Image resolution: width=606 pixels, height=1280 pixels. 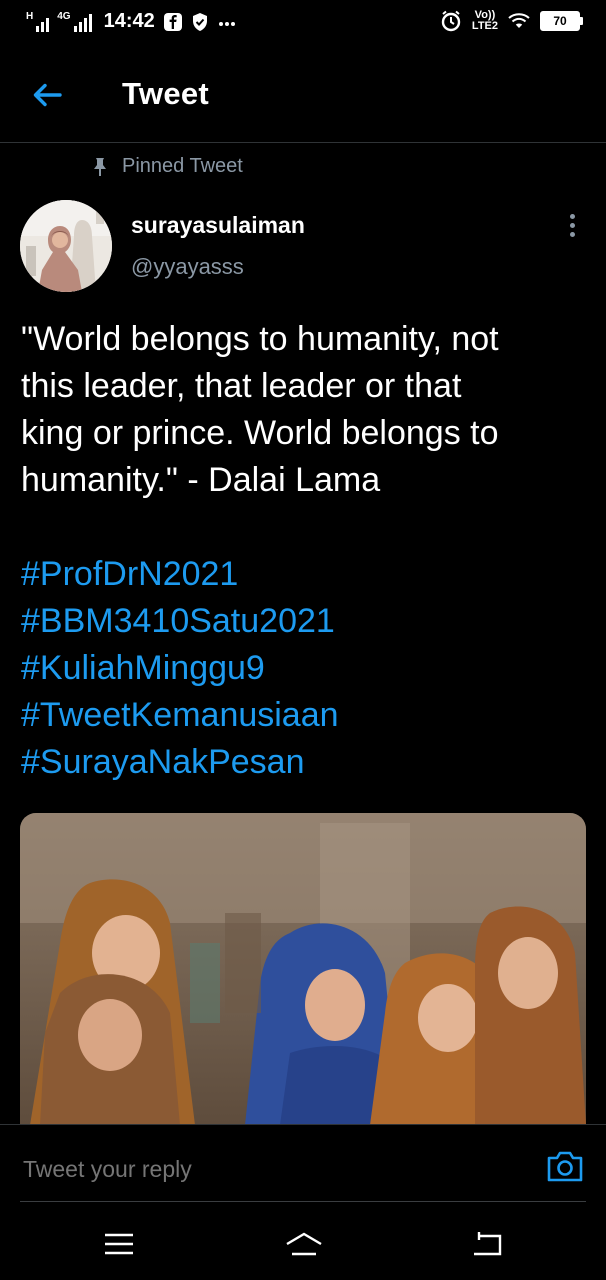 What do you see at coordinates (74, 21) in the screenshot?
I see `signal-icon: 4G` at bounding box center [74, 21].